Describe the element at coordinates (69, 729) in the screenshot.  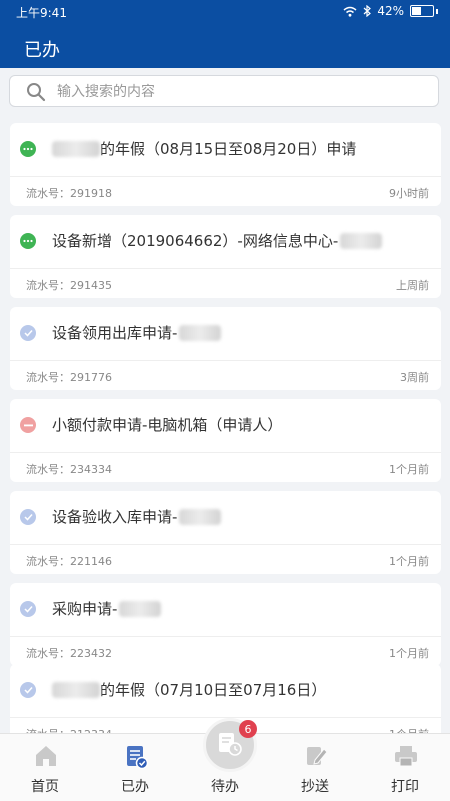
I see `item-serial: 流水号：212334` at that location.